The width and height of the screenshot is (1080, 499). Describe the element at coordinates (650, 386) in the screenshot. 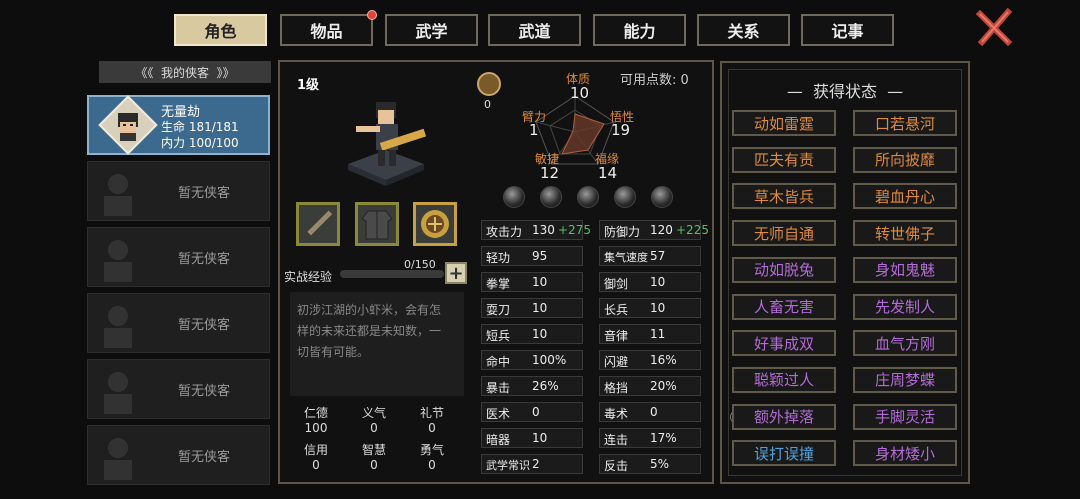

I see `attr-row: 格挡 20%` at that location.